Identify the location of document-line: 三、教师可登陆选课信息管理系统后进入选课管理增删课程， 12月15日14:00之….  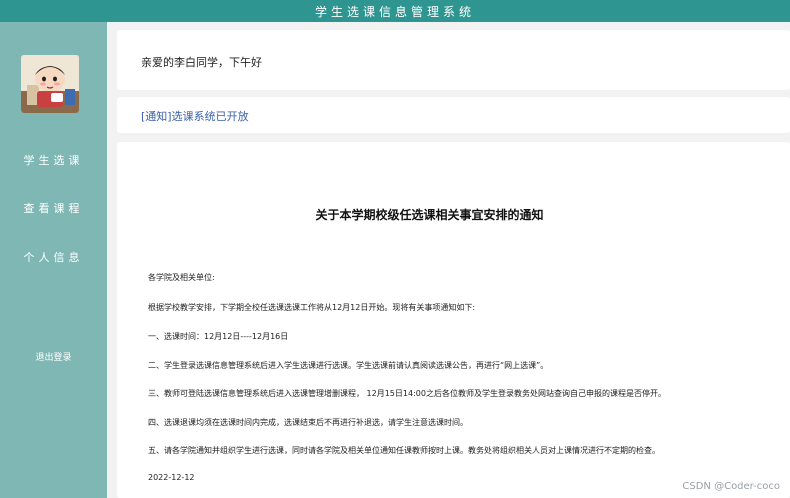
(407, 393).